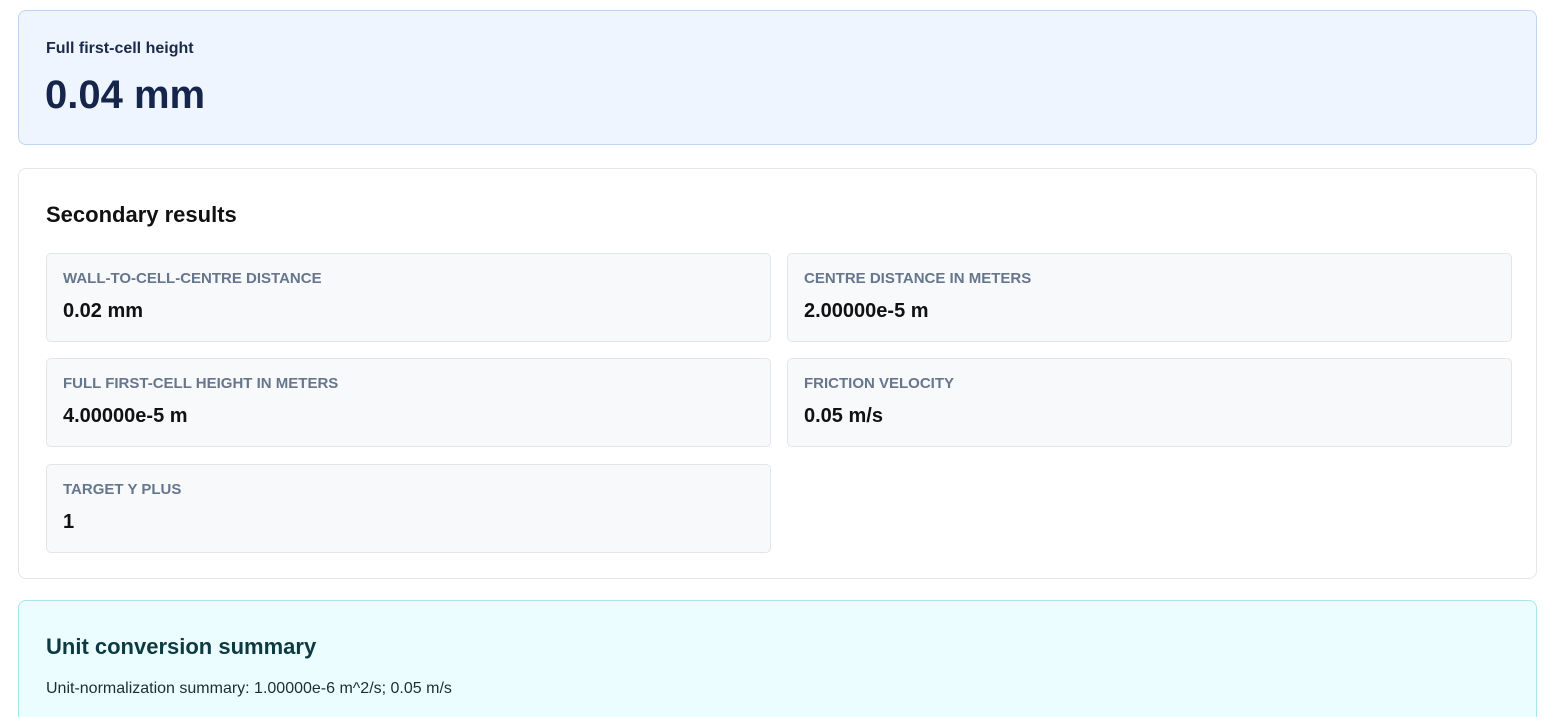 The image size is (1548, 717). Describe the element at coordinates (181, 646) in the screenshot. I see `unit-conversion-title: Unit conversion summary` at that location.